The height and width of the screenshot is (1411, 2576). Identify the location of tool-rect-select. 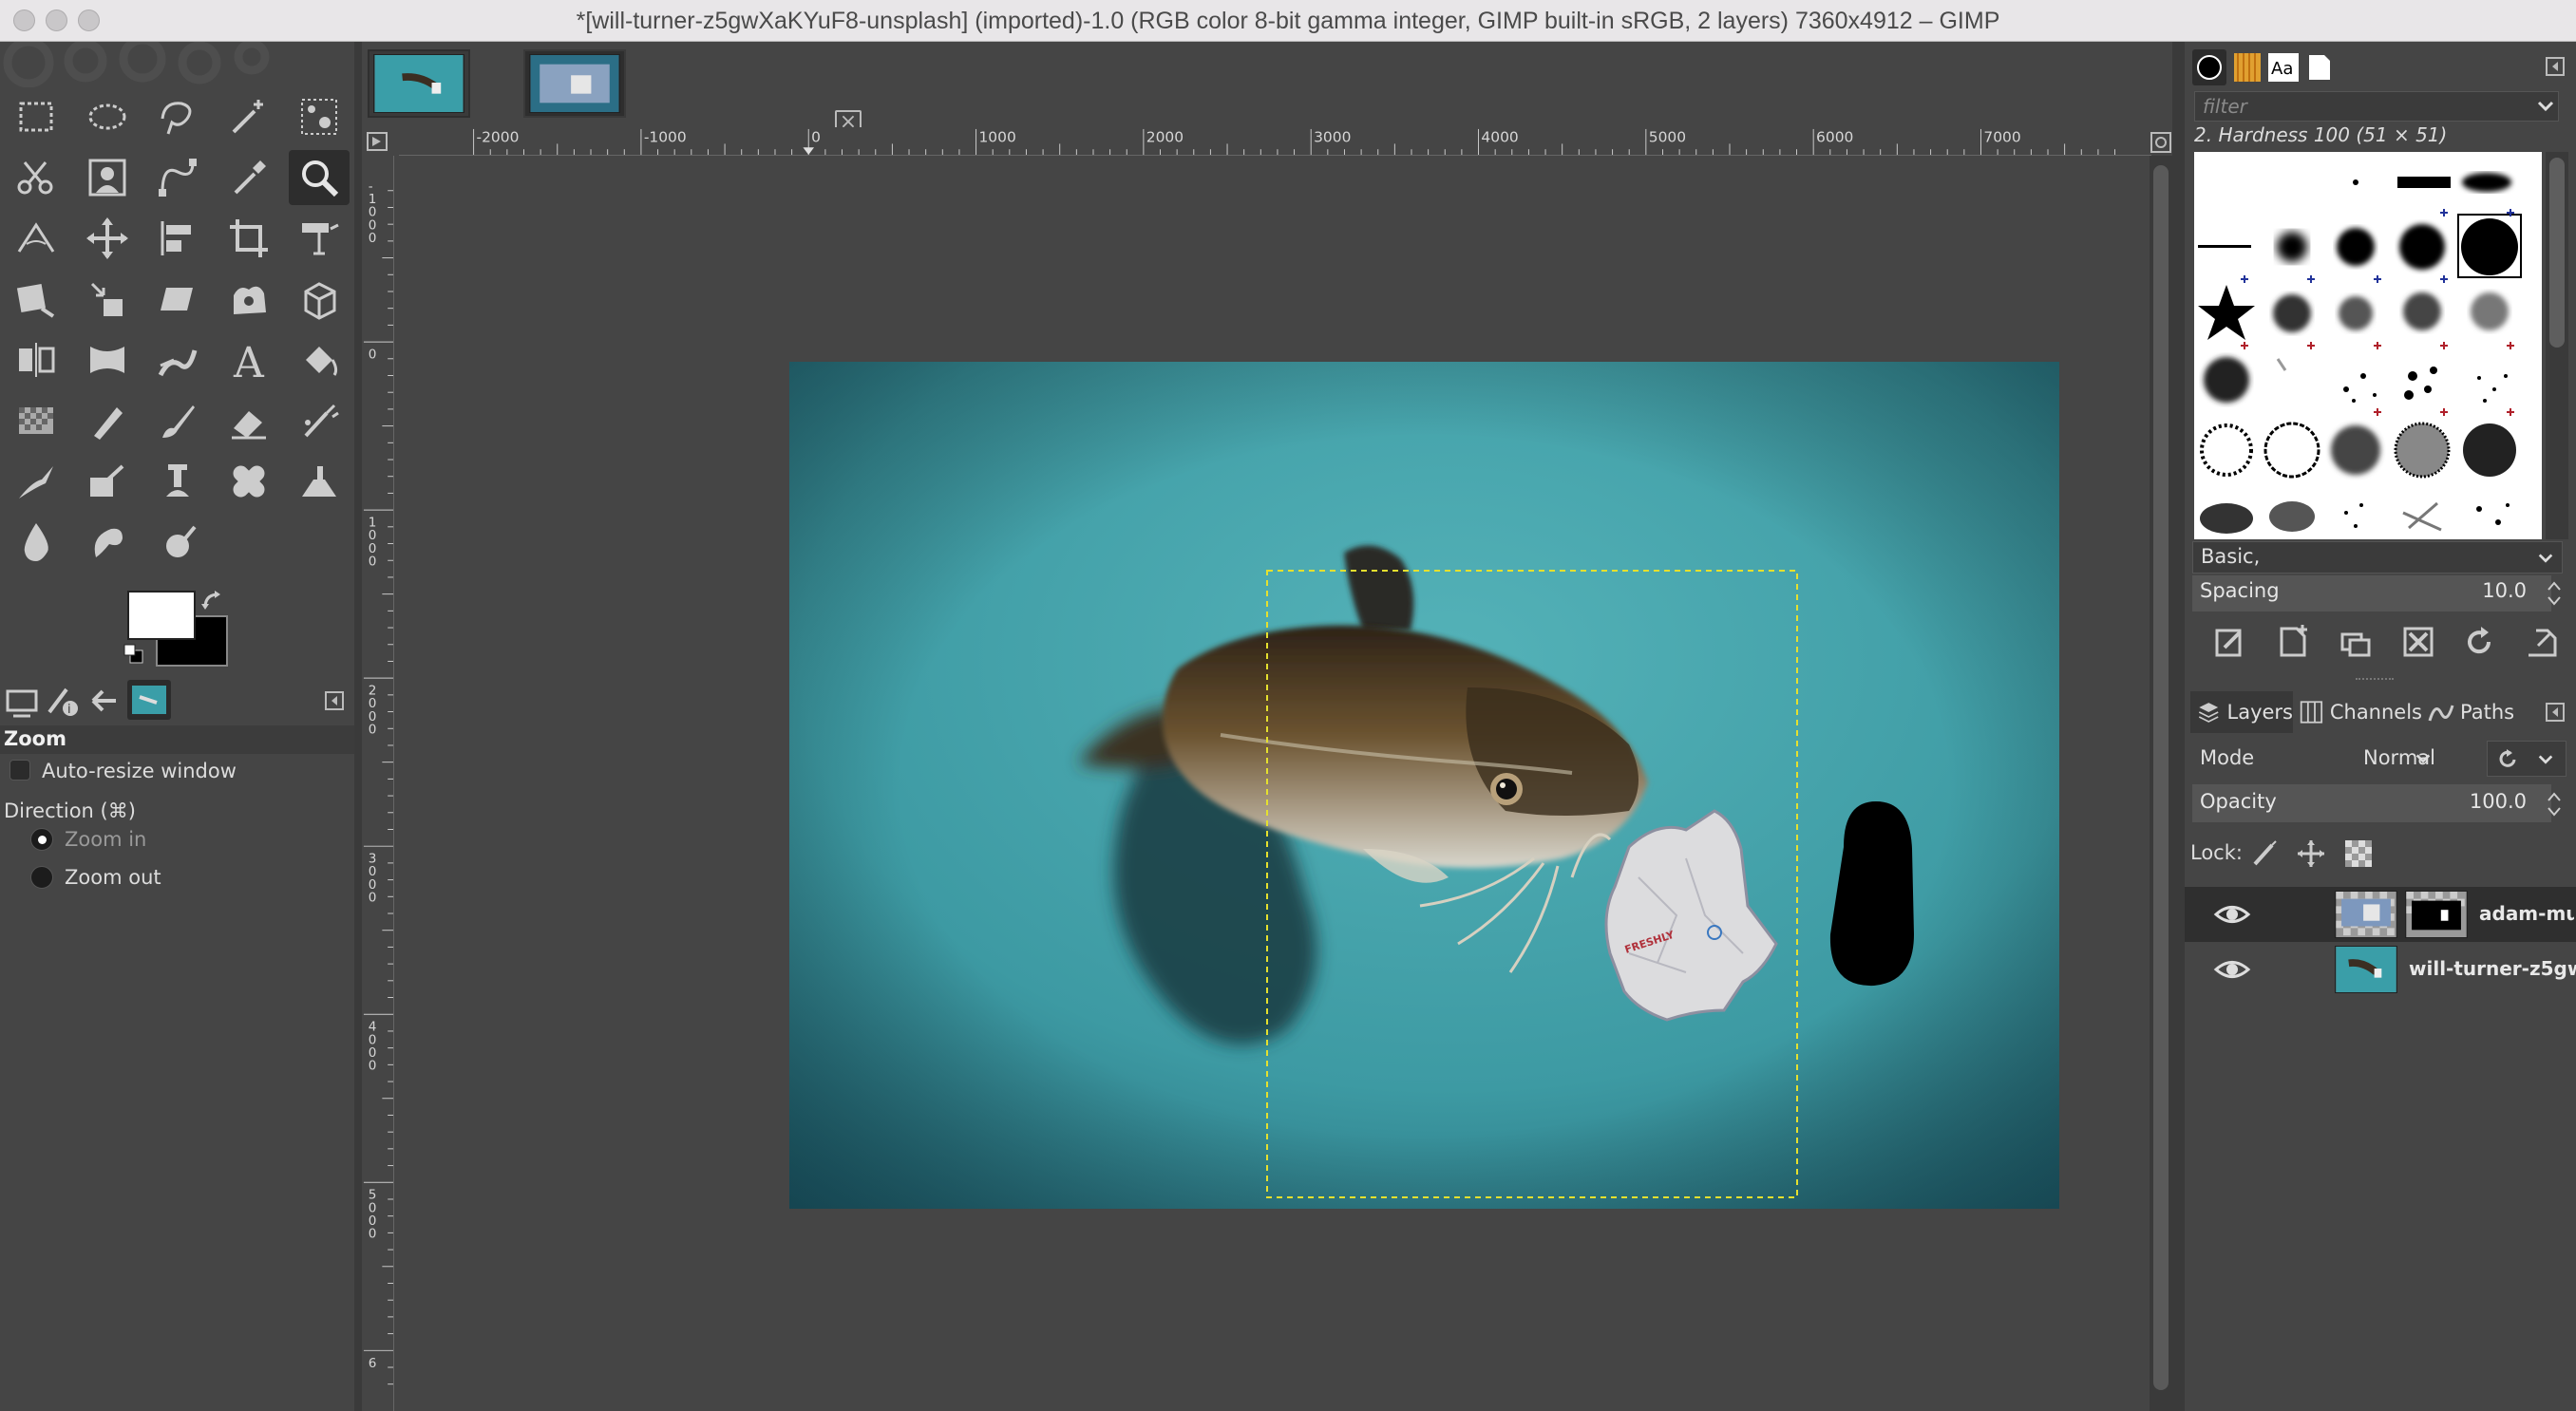
(36, 116).